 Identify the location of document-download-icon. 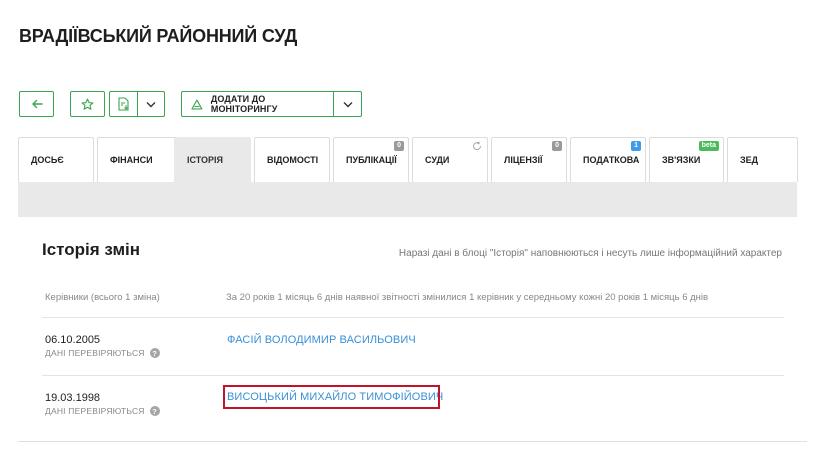
(123, 104).